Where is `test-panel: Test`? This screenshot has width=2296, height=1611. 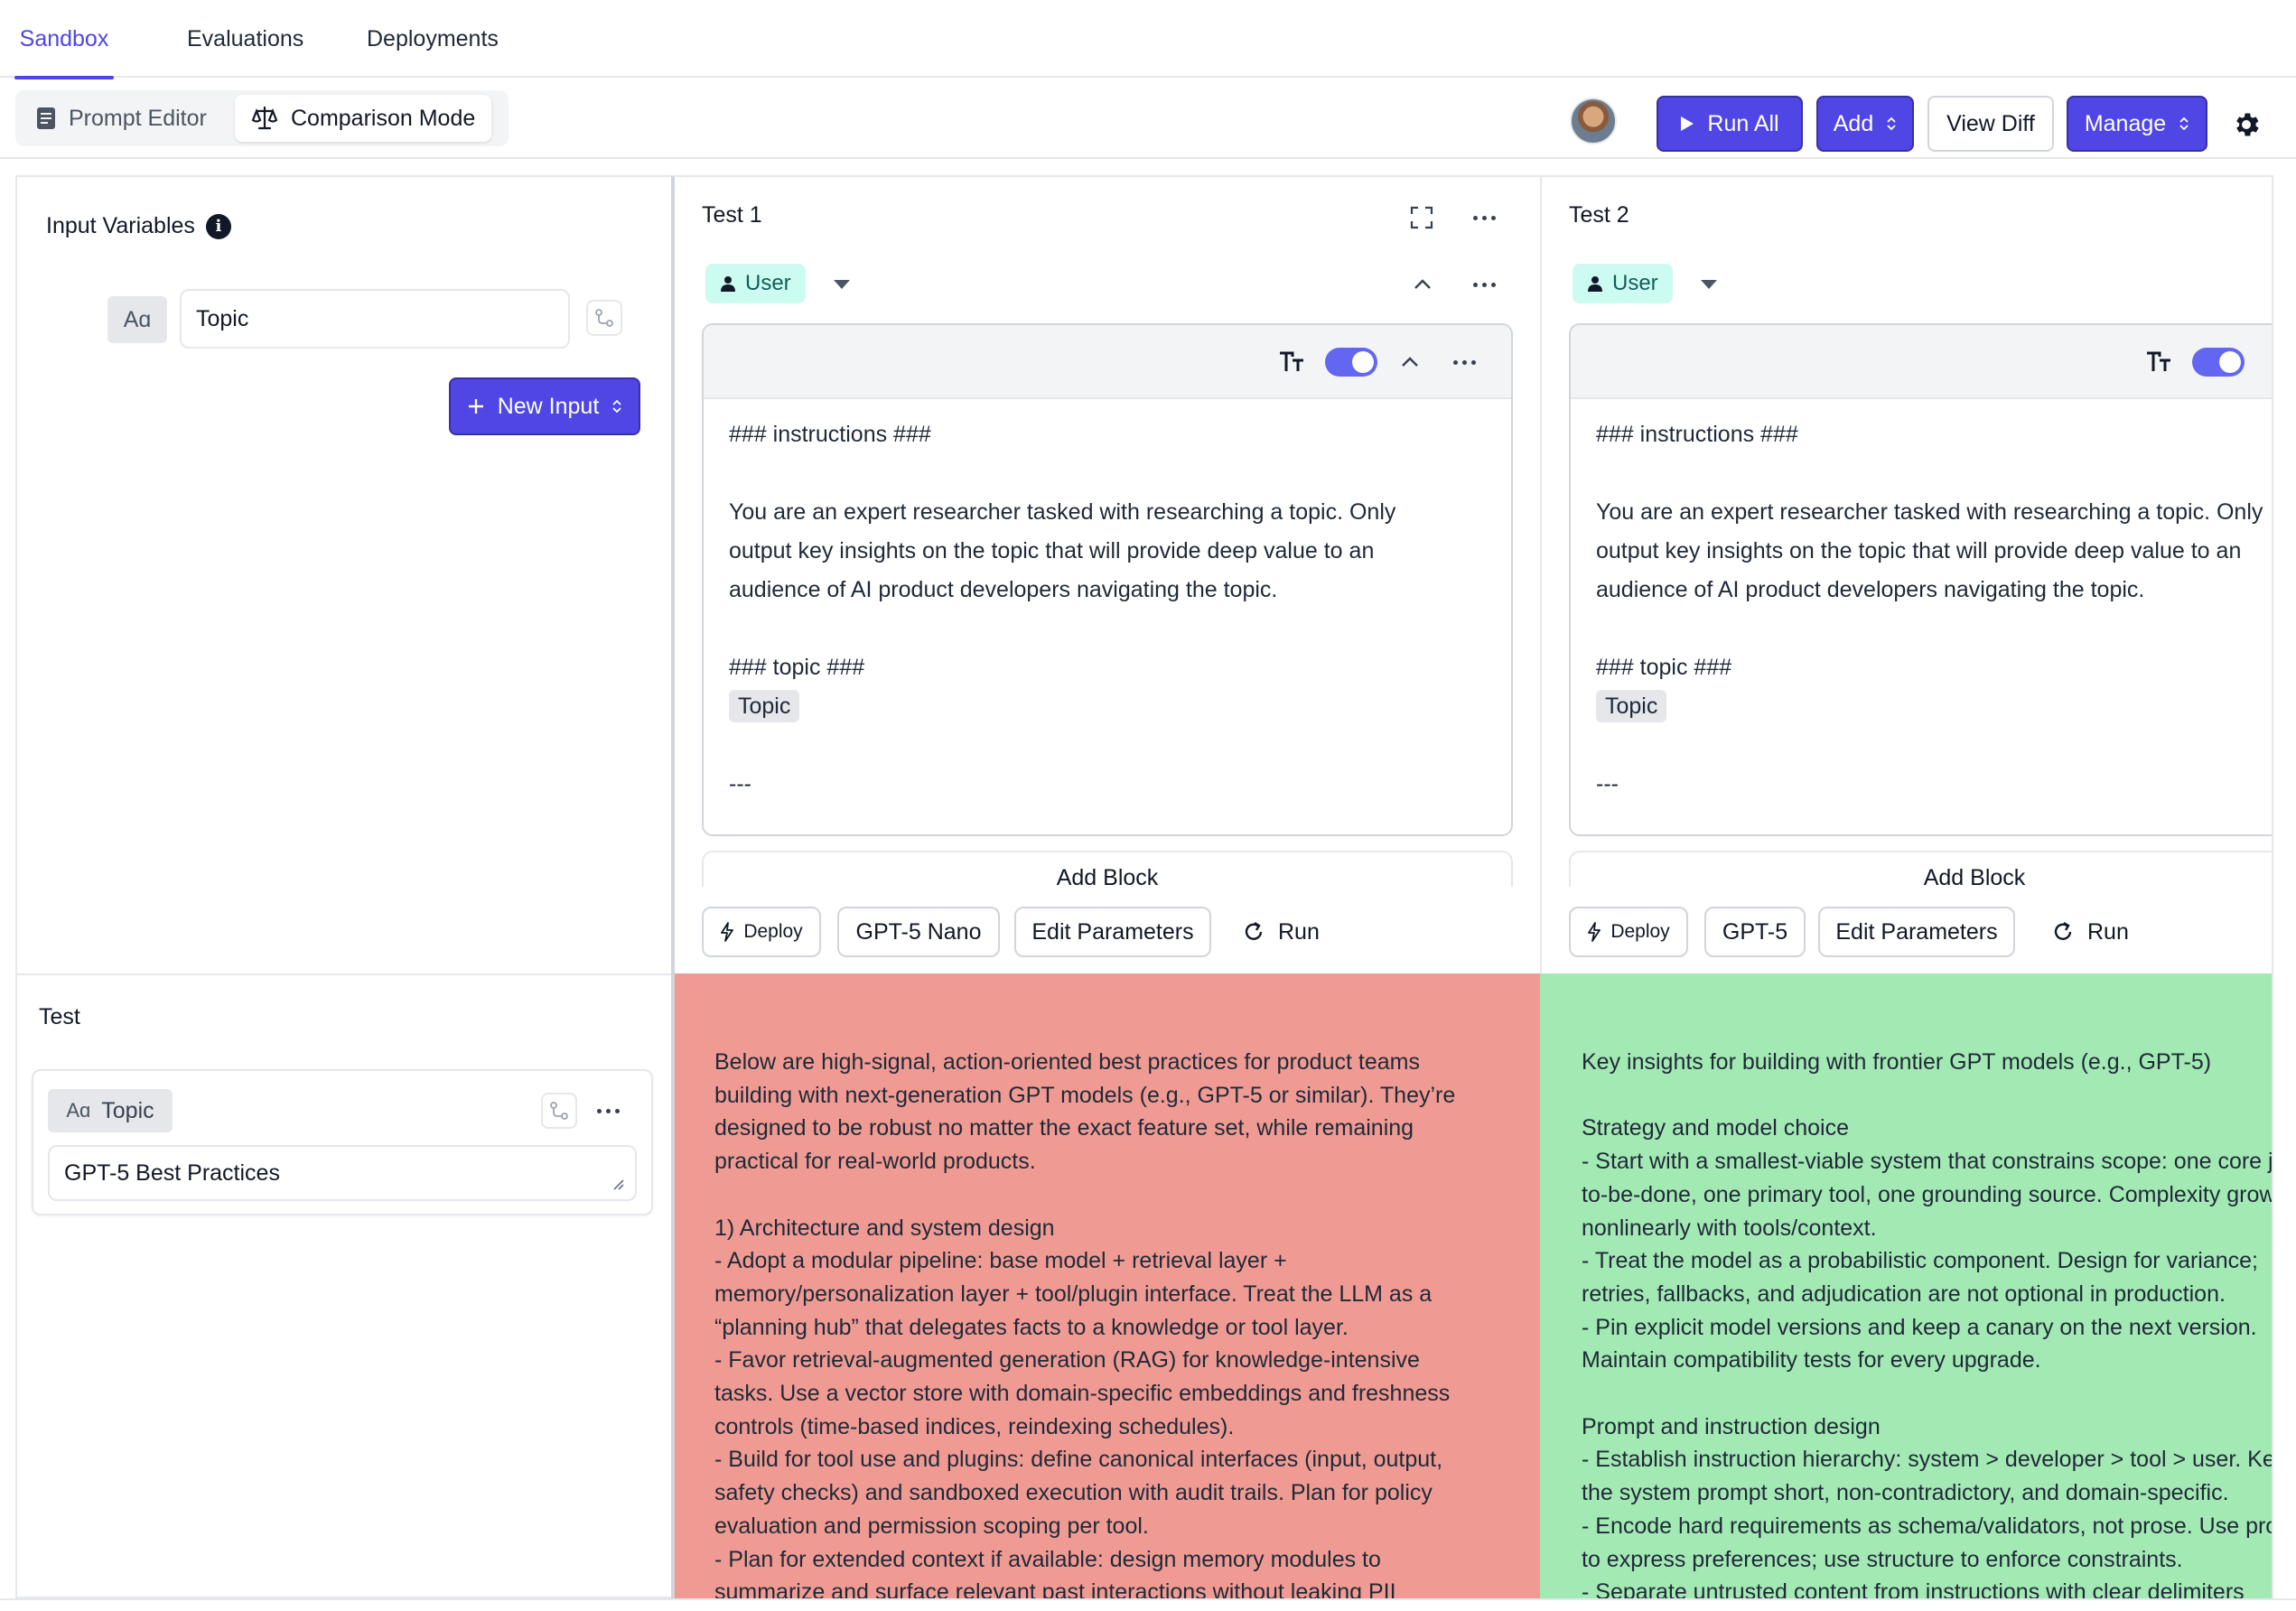 test-panel: Test is located at coordinates (343, 1285).